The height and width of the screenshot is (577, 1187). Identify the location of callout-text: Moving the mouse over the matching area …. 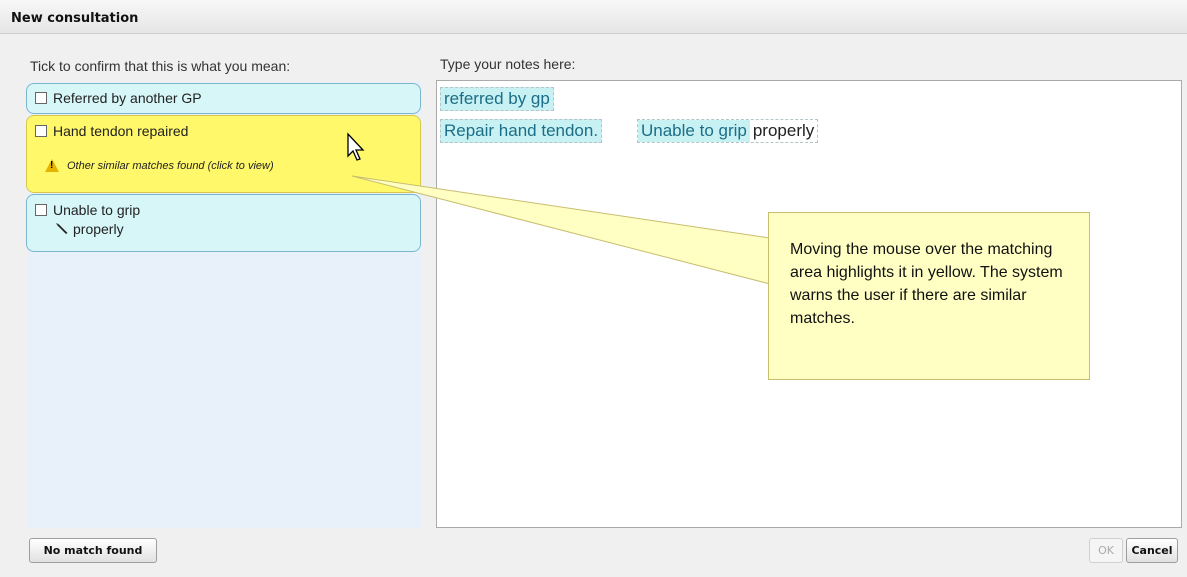
(926, 284).